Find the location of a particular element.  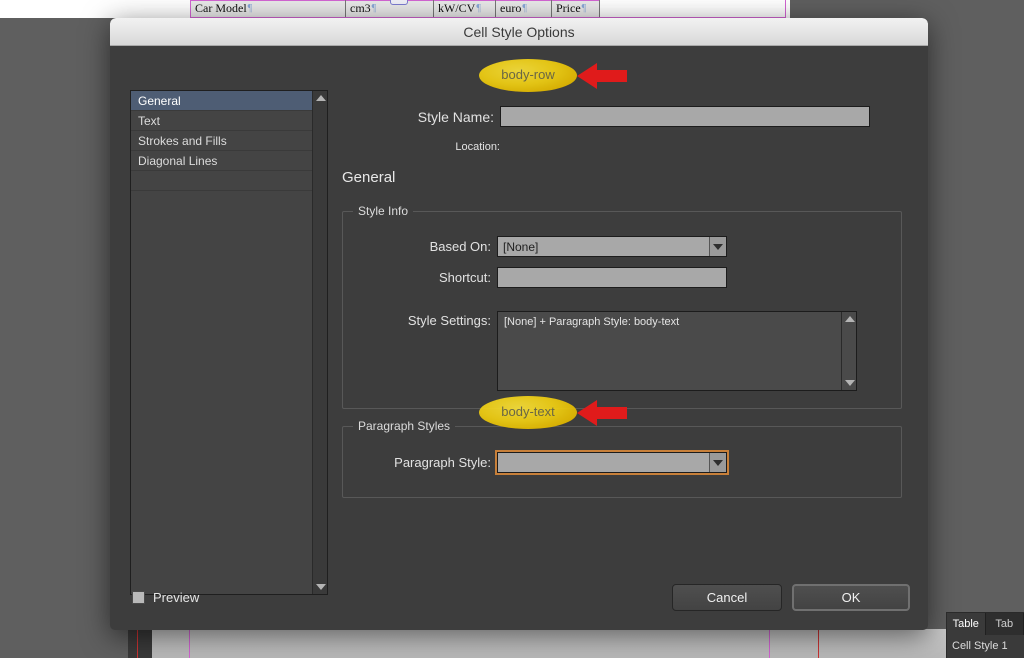

cancel-button-label: Cancel is located at coordinates (727, 597).